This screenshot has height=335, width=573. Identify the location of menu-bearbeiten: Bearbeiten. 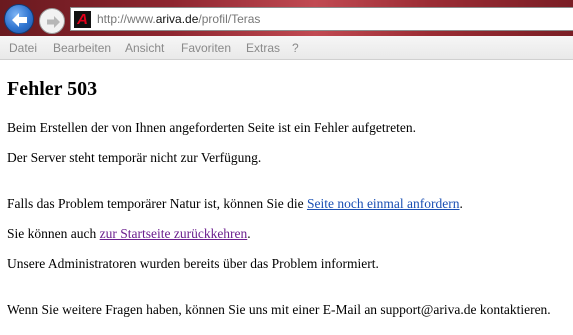
(82, 48).